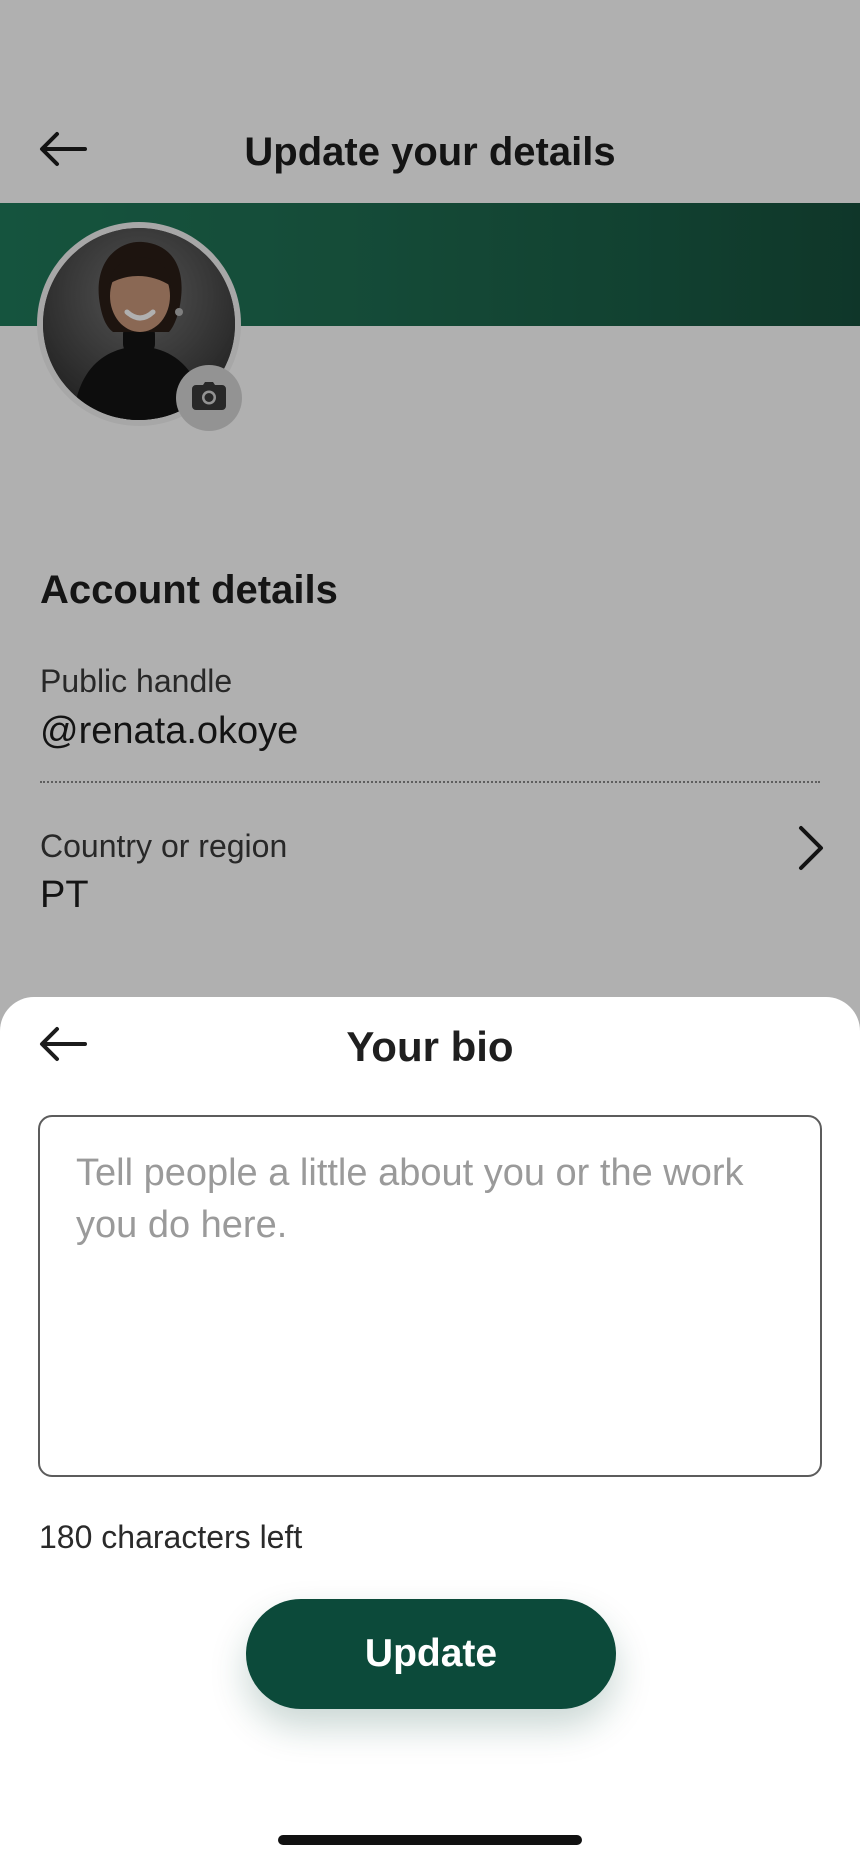 This screenshot has height=1864, width=860. Describe the element at coordinates (430, 1840) in the screenshot. I see `home-indicator` at that location.